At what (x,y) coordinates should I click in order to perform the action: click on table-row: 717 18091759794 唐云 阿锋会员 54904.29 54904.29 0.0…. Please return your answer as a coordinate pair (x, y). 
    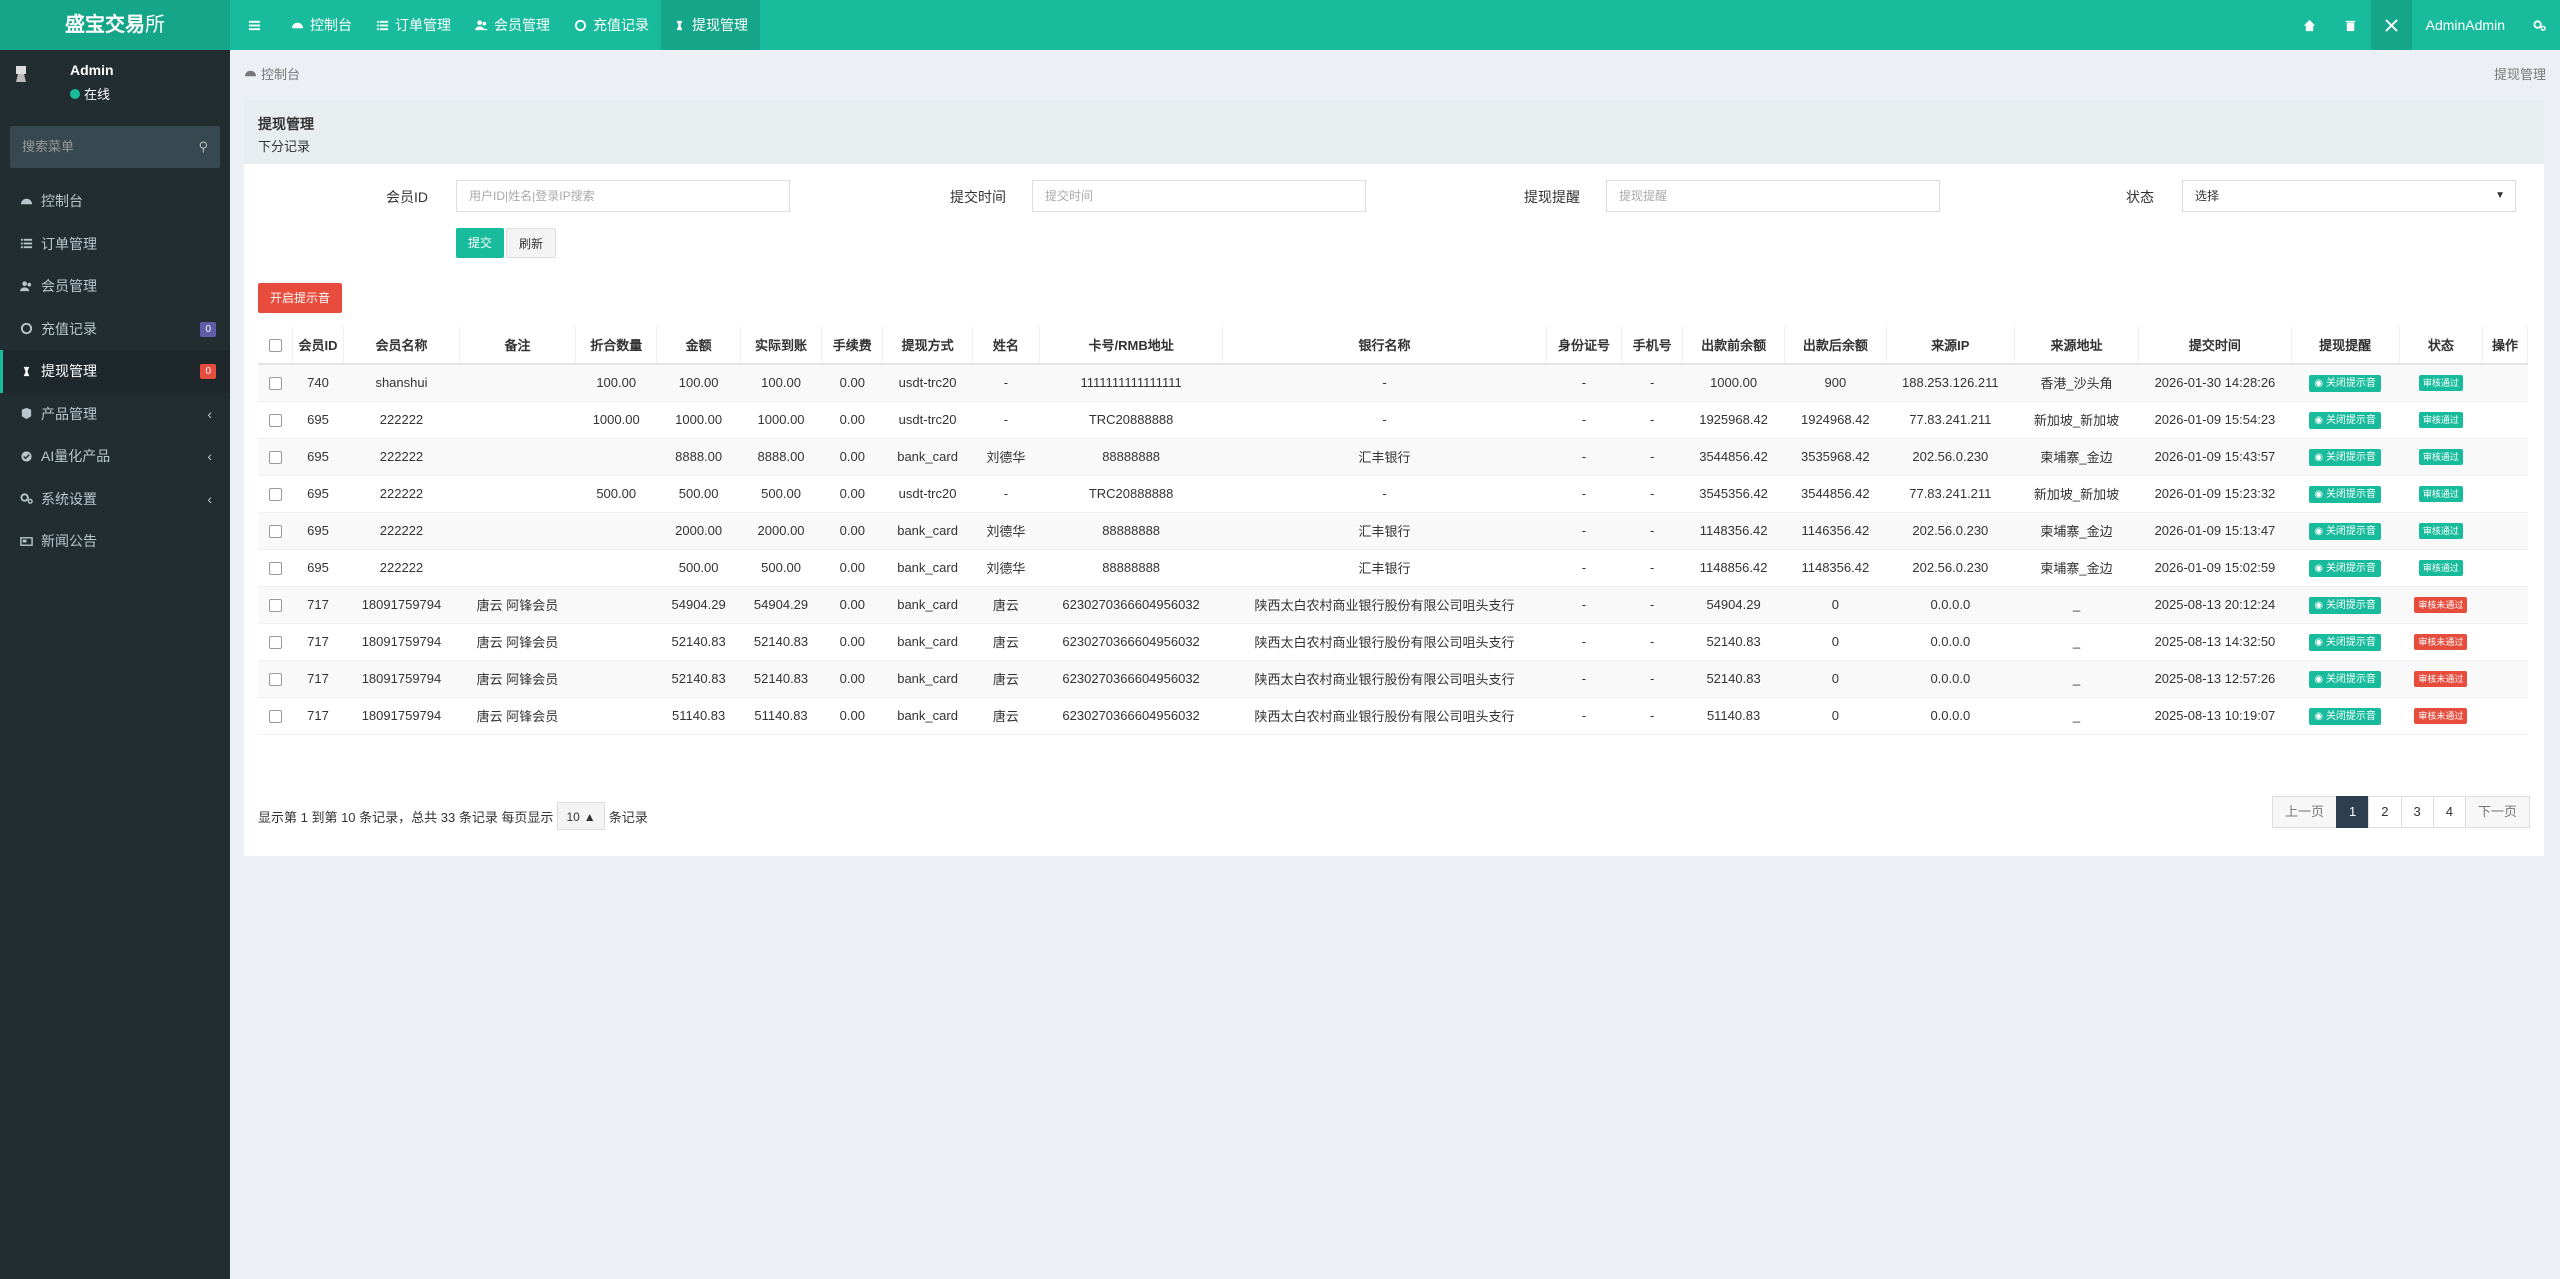
    Looking at the image, I should click on (1393, 605).